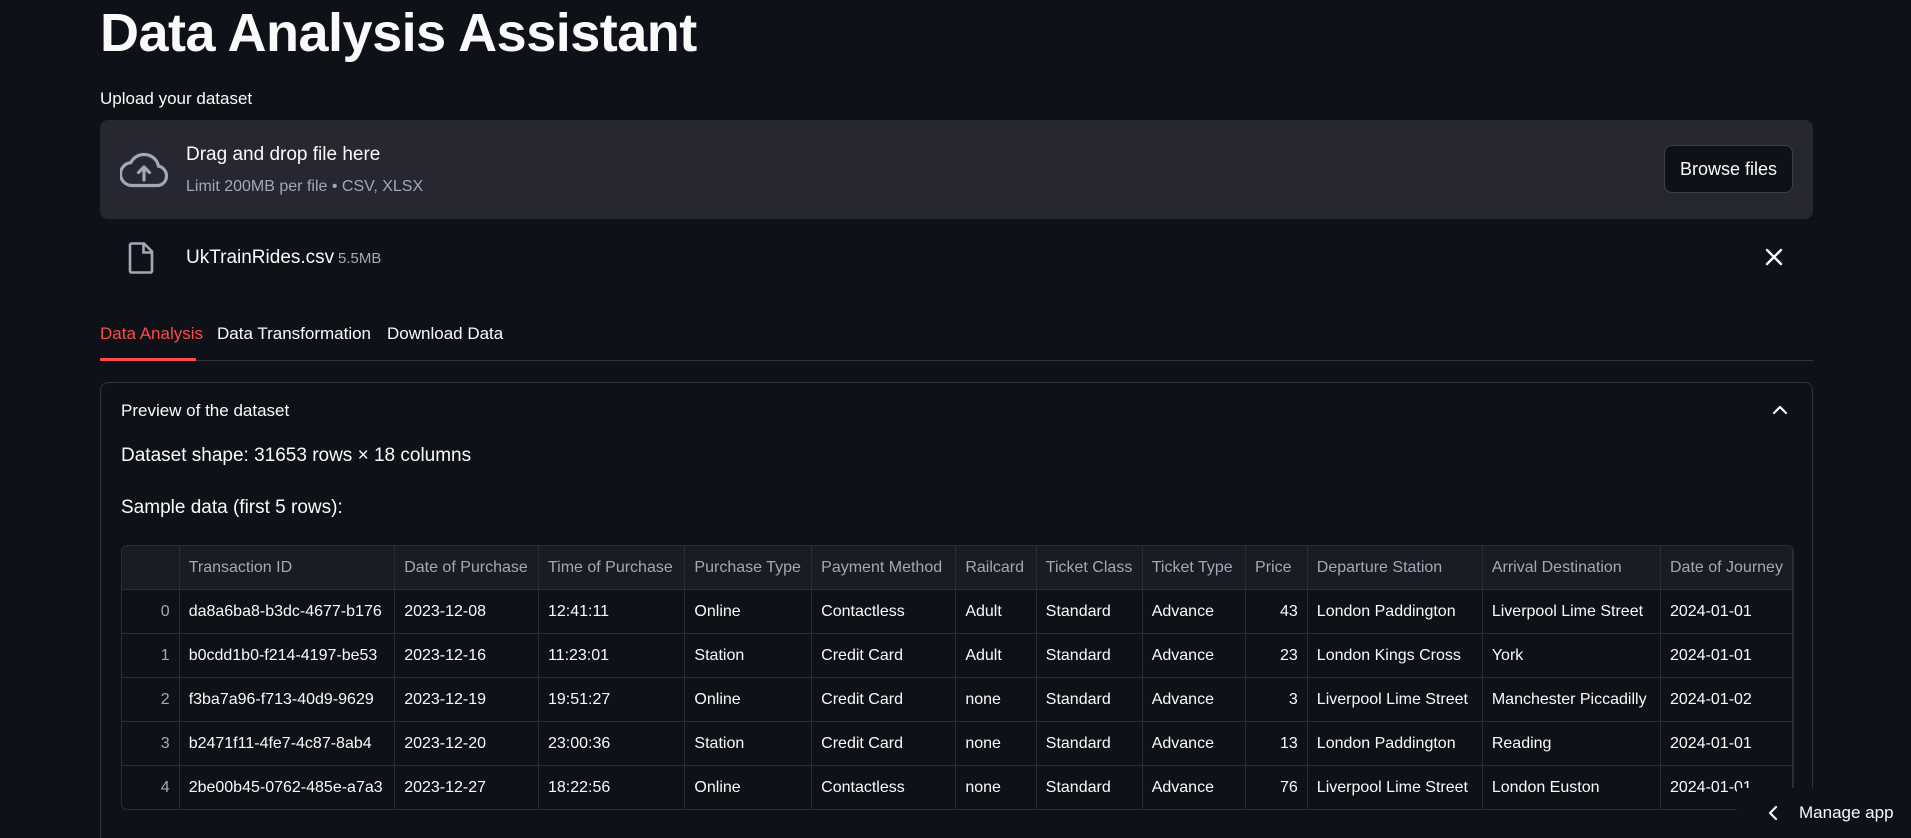 This screenshot has height=838, width=1911. Describe the element at coordinates (287, 655) in the screenshot. I see `table-cell: b0cdd1b0-f214-4197-be53` at that location.